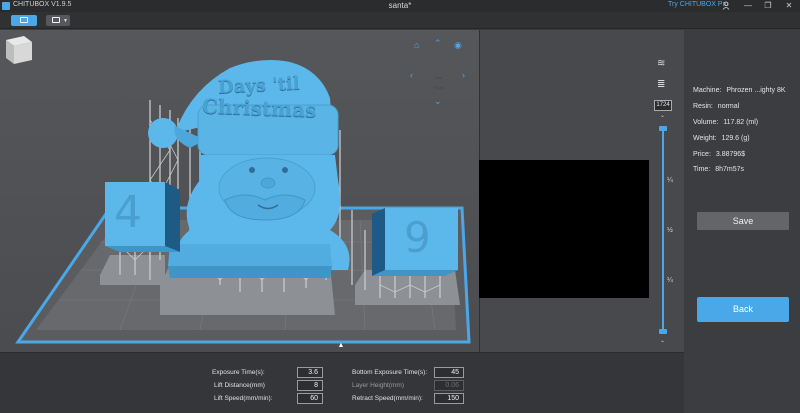  What do you see at coordinates (670, 230) in the screenshot?
I see `slider-half-mark: ½` at bounding box center [670, 230].